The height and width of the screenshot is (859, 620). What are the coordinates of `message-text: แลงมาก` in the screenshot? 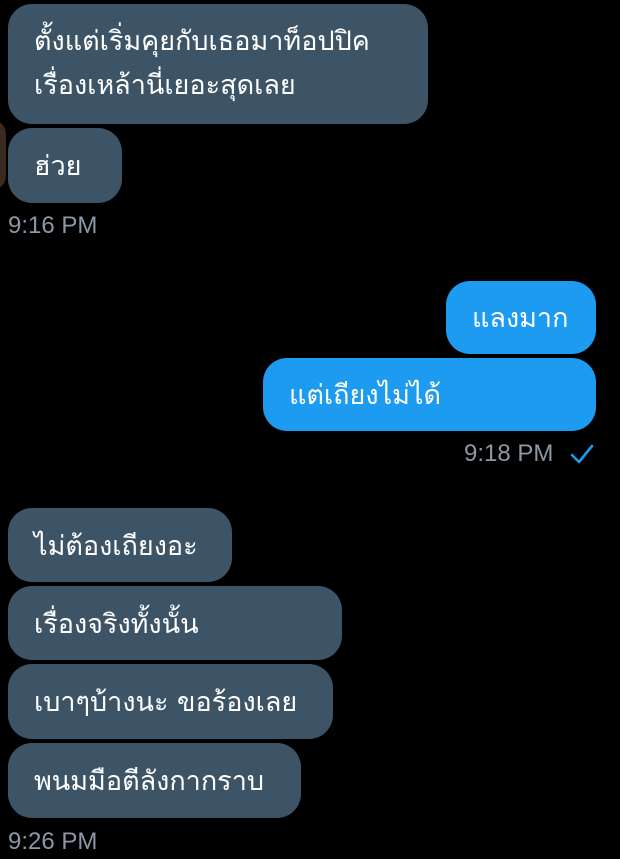 It's located at (520, 318).